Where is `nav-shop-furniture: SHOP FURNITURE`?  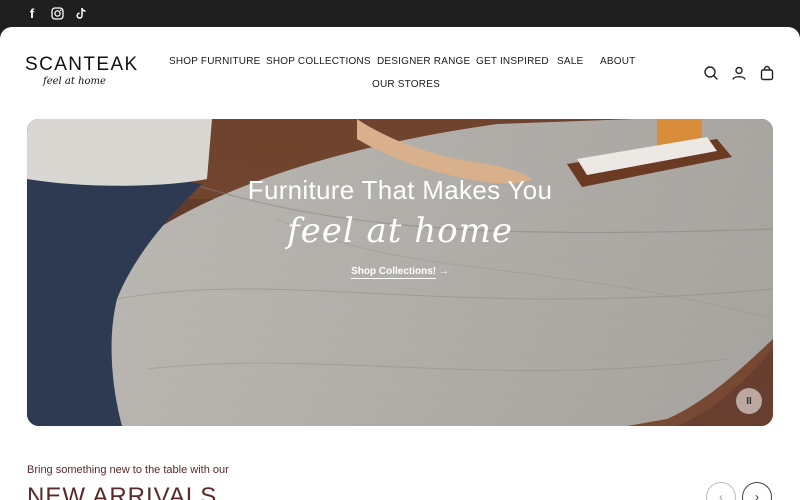 nav-shop-furniture: SHOP FURNITURE is located at coordinates (215, 61).